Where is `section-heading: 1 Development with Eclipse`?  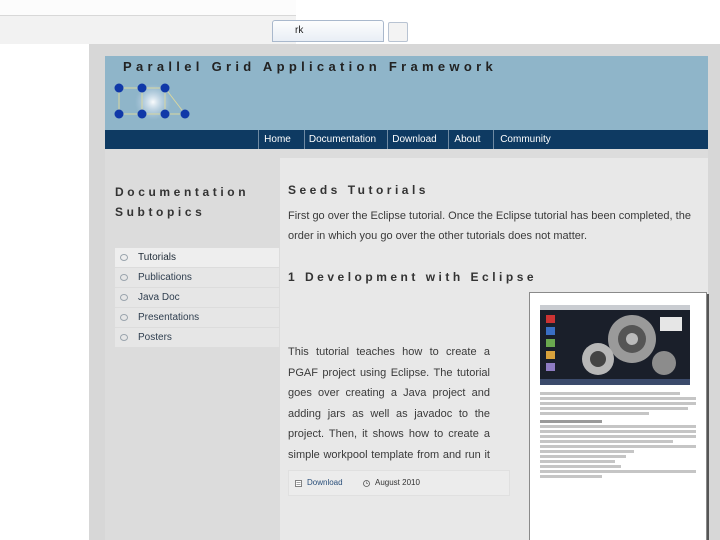
section-heading: 1 Development with Eclipse is located at coordinates (413, 277).